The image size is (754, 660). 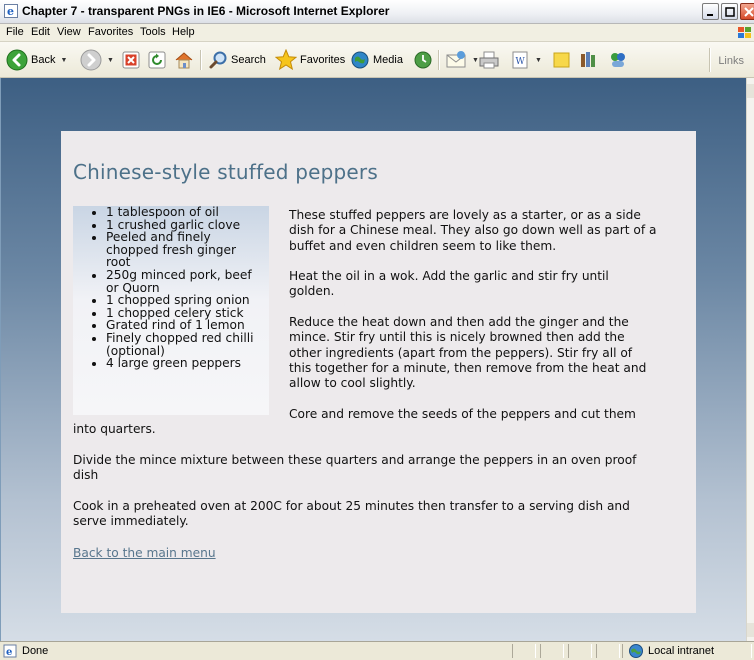 I want to click on search-button: Search, so click(x=237, y=60).